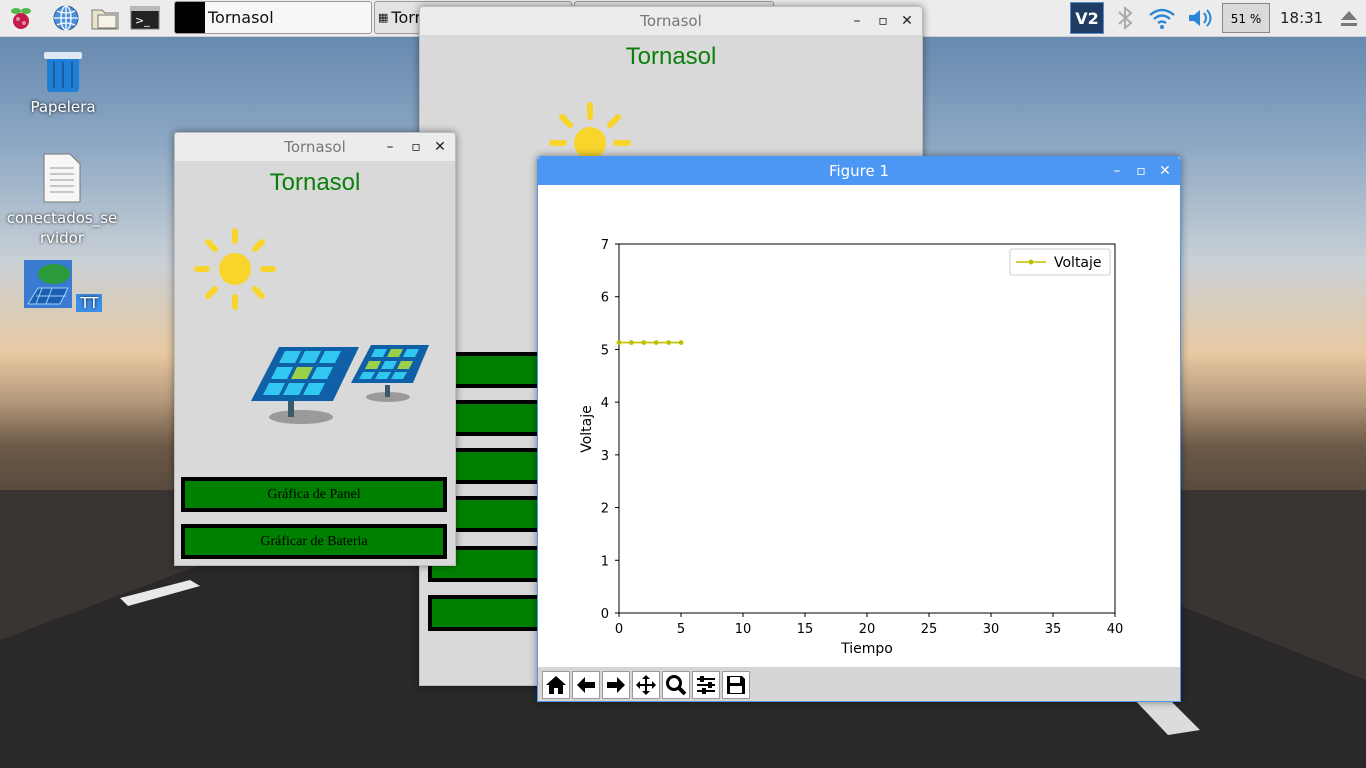 This screenshot has width=1366, height=768. I want to click on x-tick-label: 5, so click(681, 629).